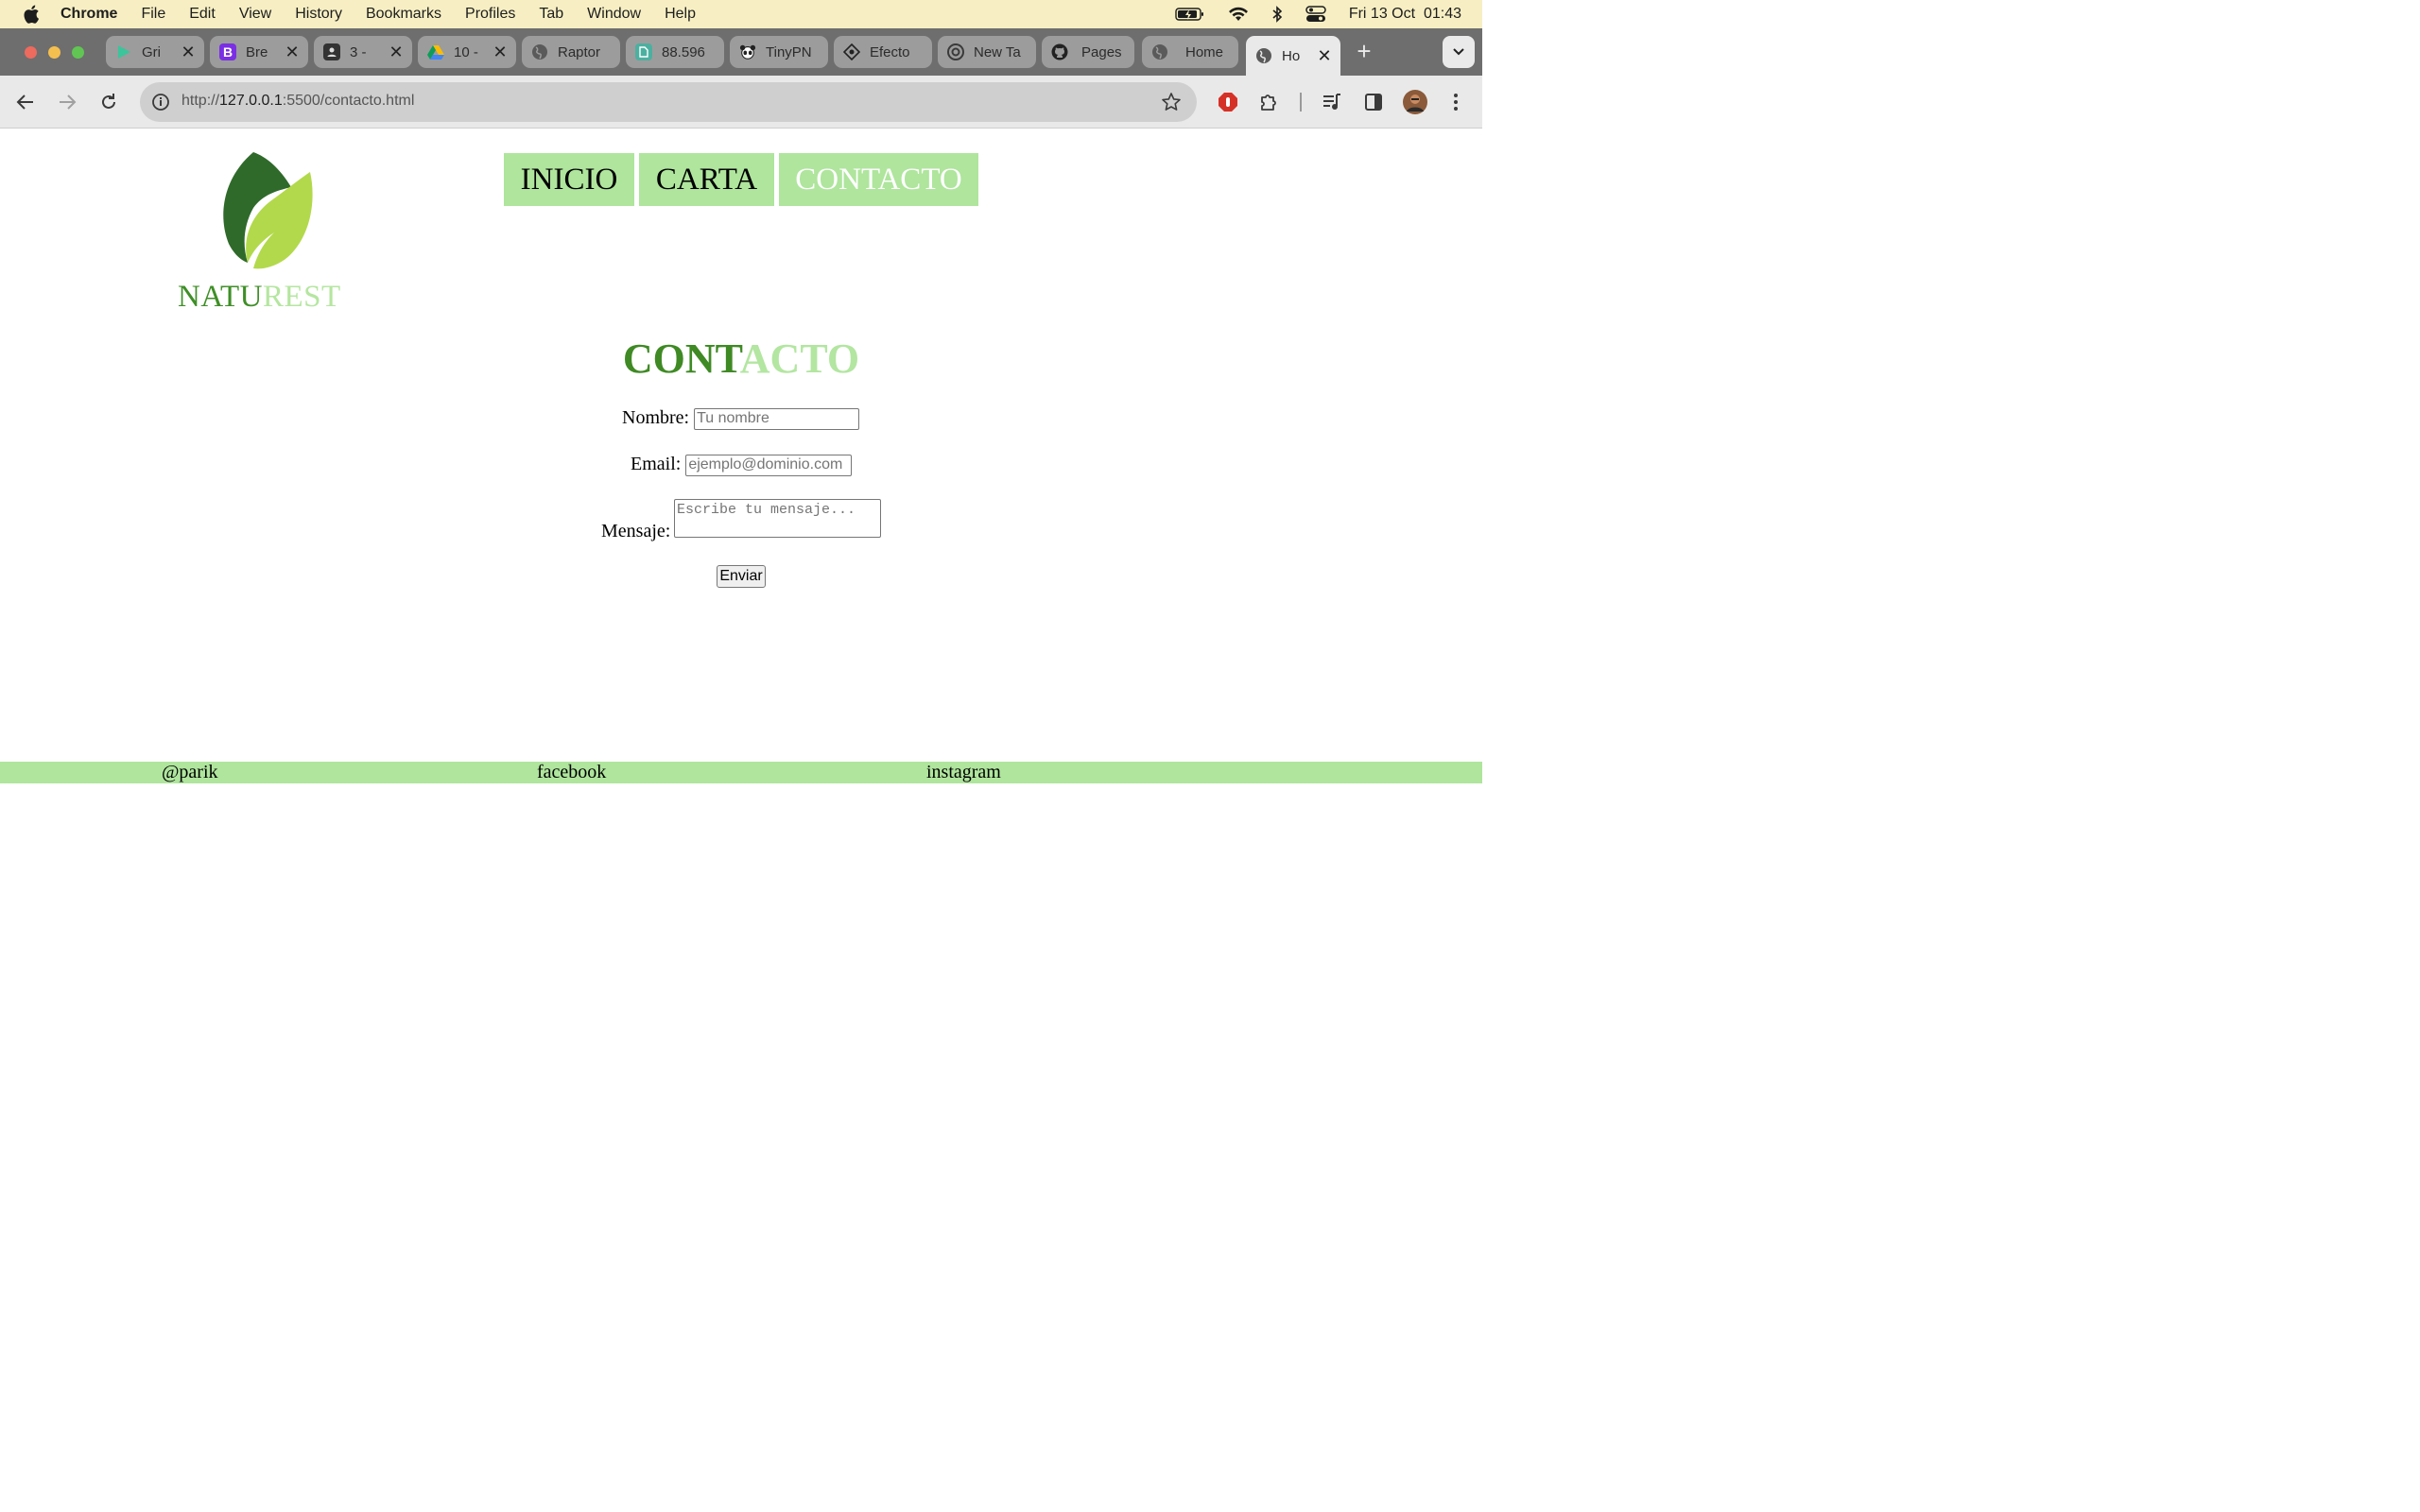  I want to click on battery-icon, so click(1190, 14).